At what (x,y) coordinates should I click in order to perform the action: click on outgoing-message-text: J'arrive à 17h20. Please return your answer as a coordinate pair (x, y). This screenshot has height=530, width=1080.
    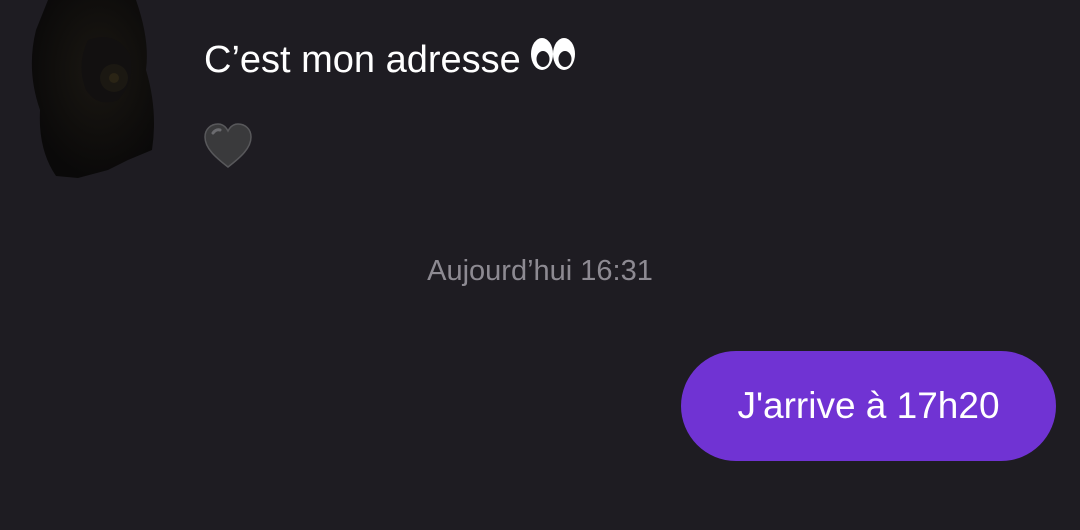
    Looking at the image, I should click on (868, 405).